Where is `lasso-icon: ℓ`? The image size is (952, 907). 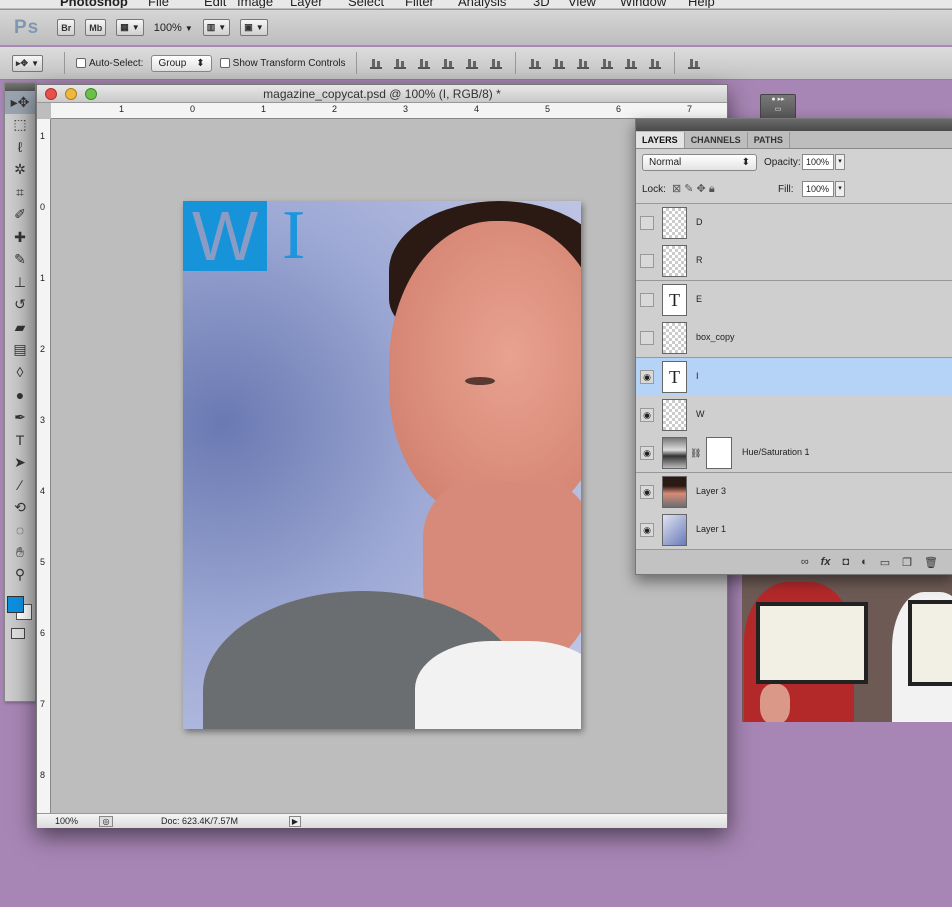 lasso-icon: ℓ is located at coordinates (20, 147).